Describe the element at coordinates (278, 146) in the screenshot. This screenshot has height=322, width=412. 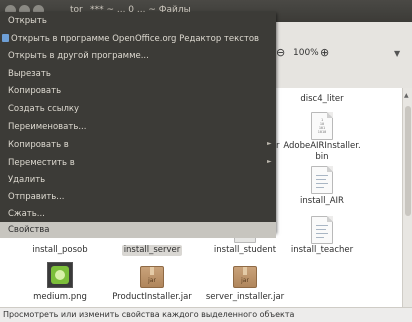
I see `file-label-partial: r` at that location.